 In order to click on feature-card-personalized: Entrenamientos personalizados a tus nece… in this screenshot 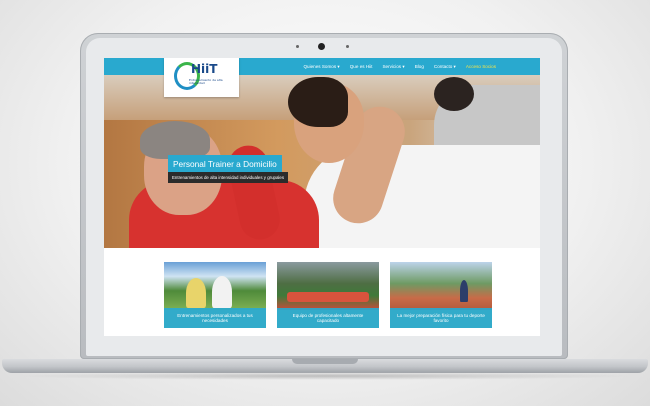, I will do `click(215, 295)`.